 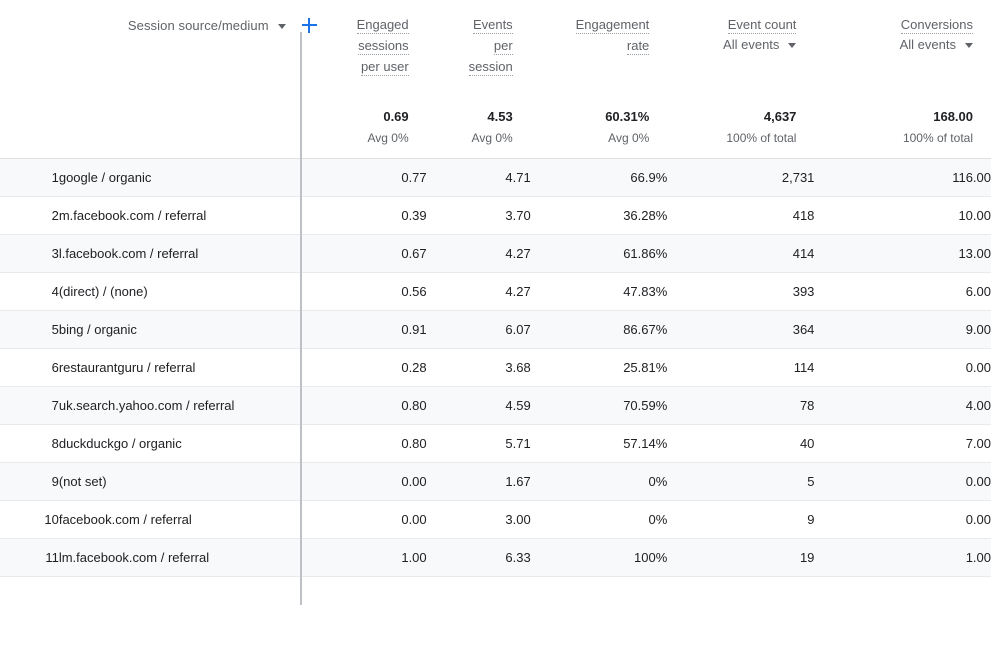 I want to click on column-header-event-count: Event count All events, so click(x=741, y=54).